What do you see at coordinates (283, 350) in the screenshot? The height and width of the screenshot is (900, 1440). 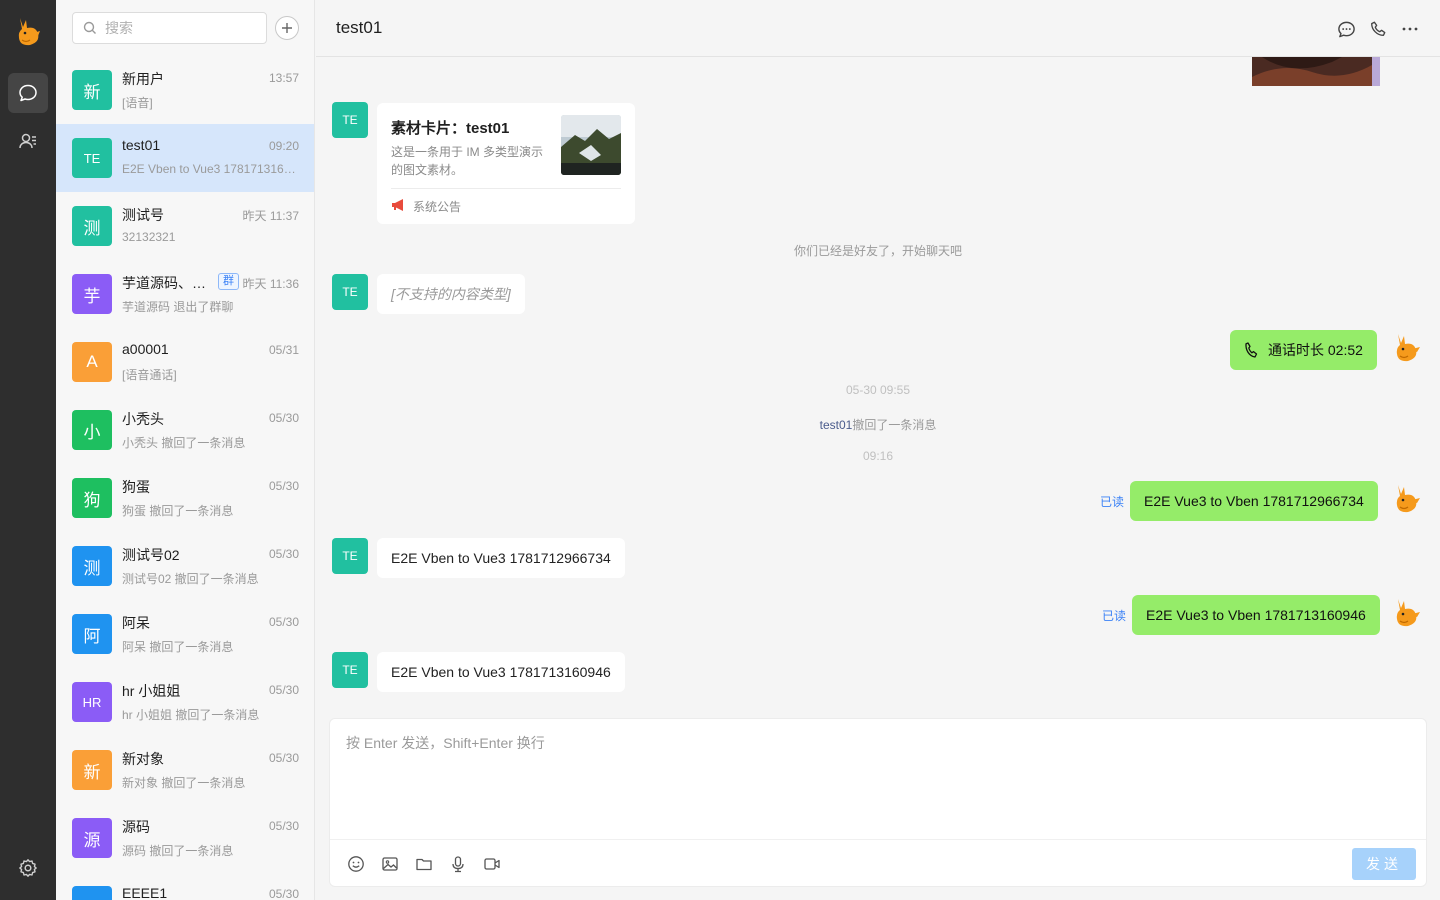 I see `conversation-time: 05/31` at bounding box center [283, 350].